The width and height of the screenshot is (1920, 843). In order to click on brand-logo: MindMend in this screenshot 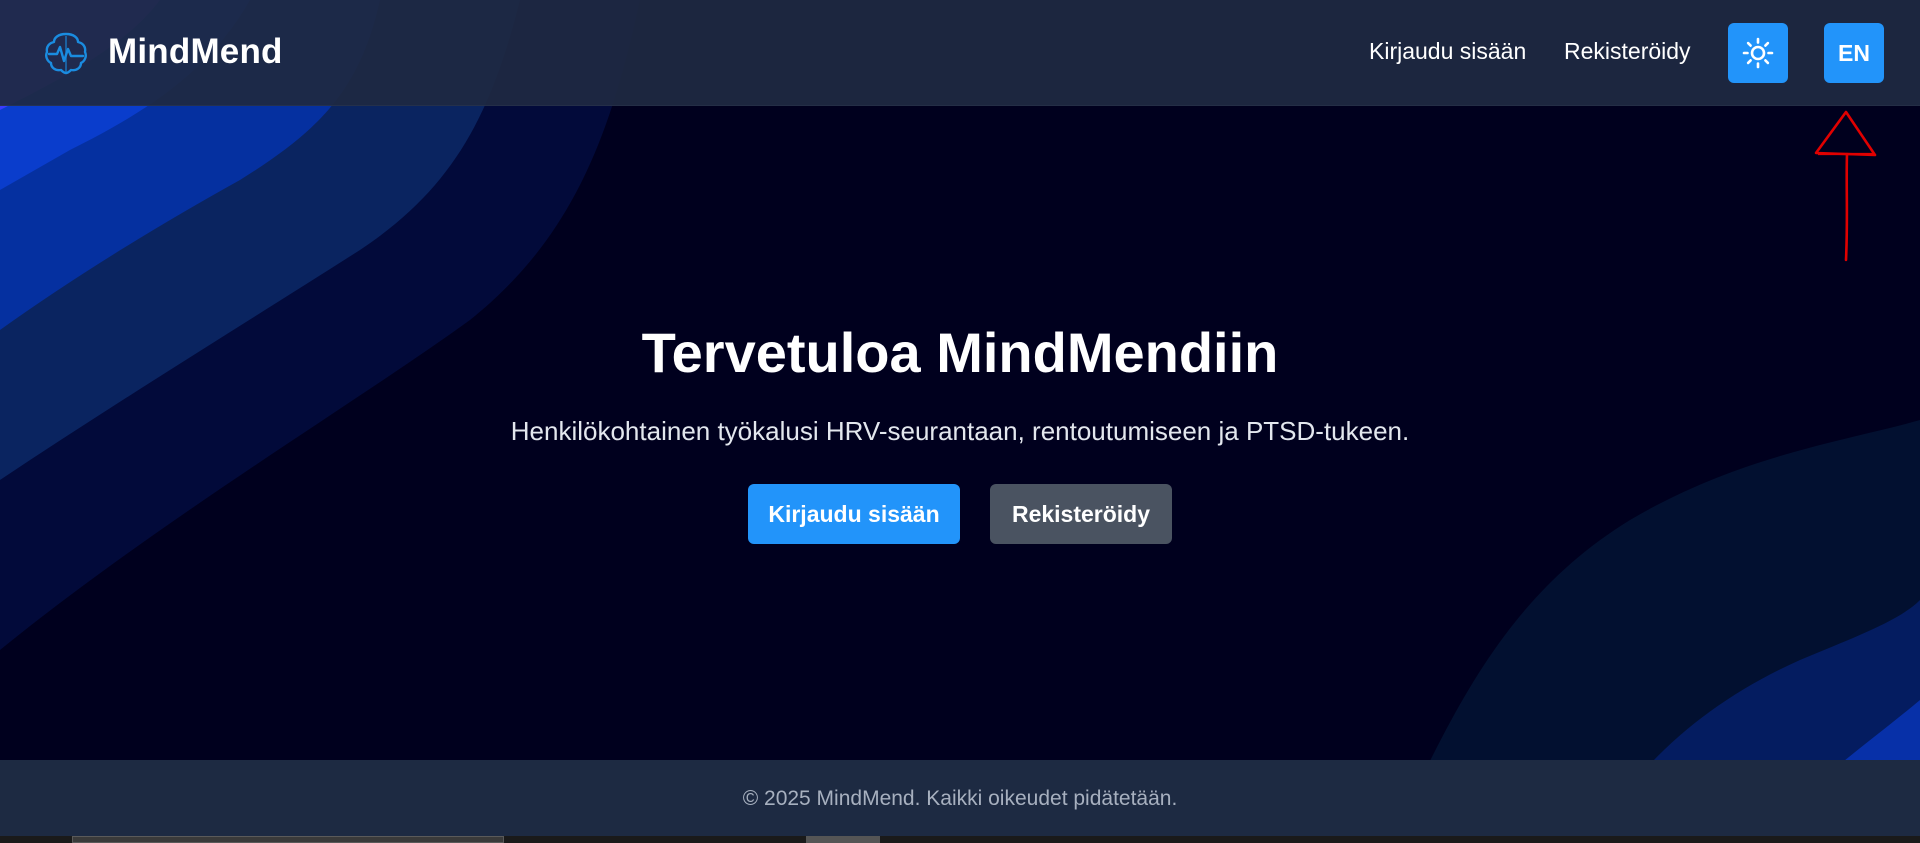, I will do `click(162, 52)`.